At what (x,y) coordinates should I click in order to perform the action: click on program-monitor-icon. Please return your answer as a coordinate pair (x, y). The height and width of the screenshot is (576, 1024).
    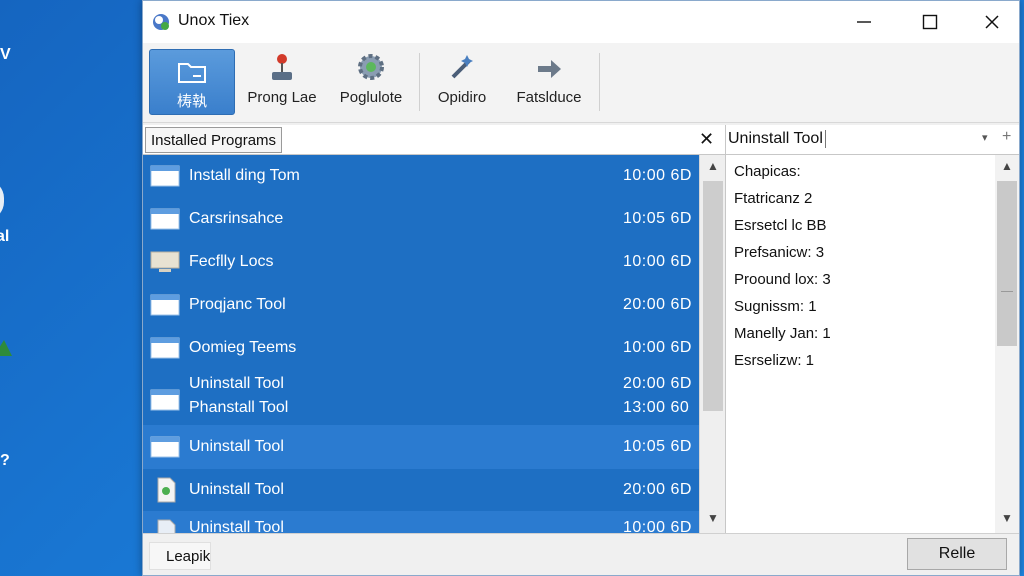
    Looking at the image, I should click on (165, 261).